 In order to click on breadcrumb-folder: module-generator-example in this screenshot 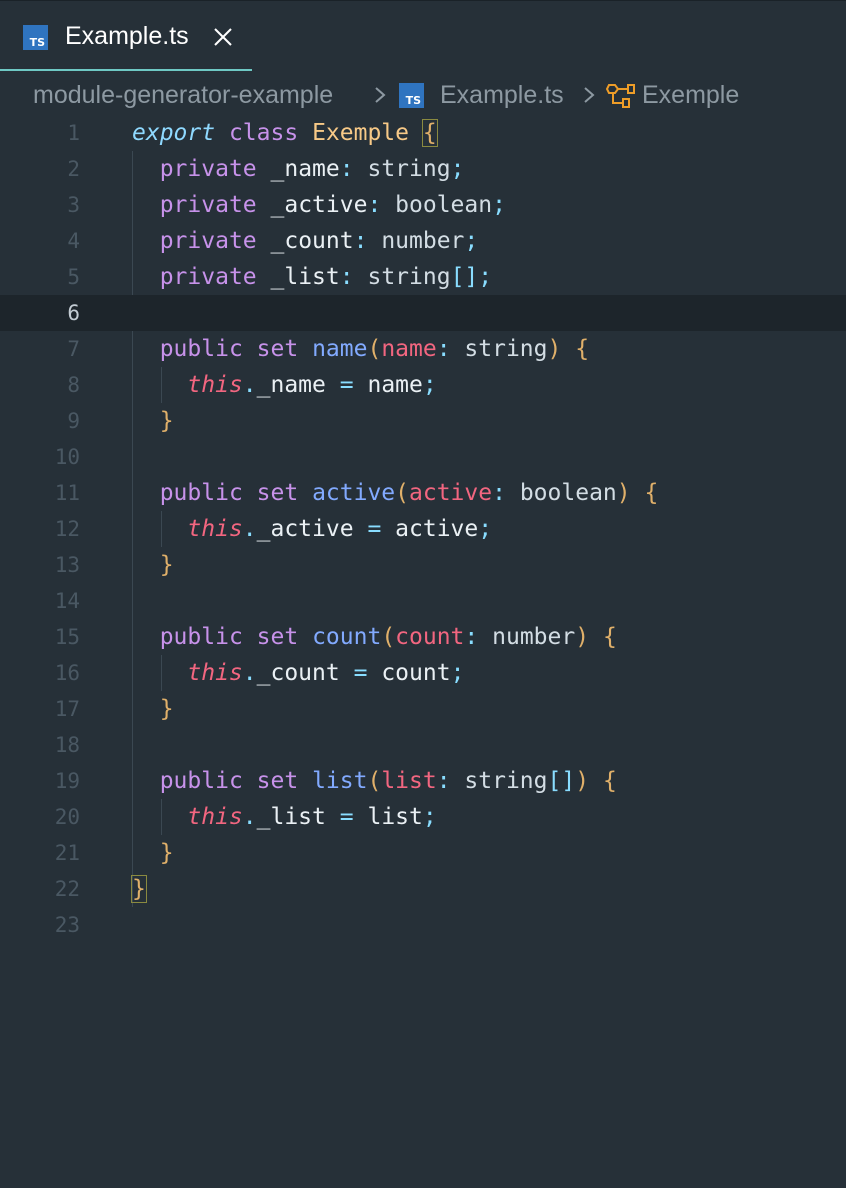, I will do `click(183, 95)`.